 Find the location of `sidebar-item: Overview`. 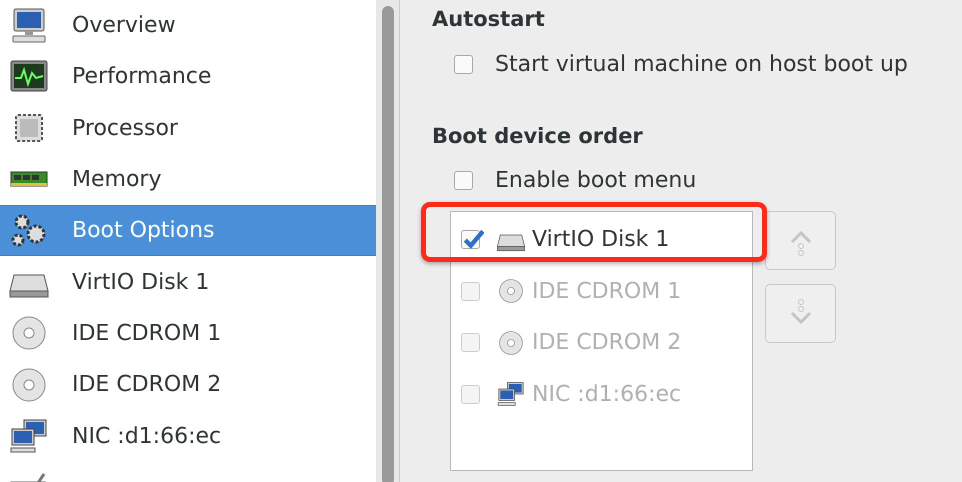

sidebar-item: Overview is located at coordinates (188, 26).